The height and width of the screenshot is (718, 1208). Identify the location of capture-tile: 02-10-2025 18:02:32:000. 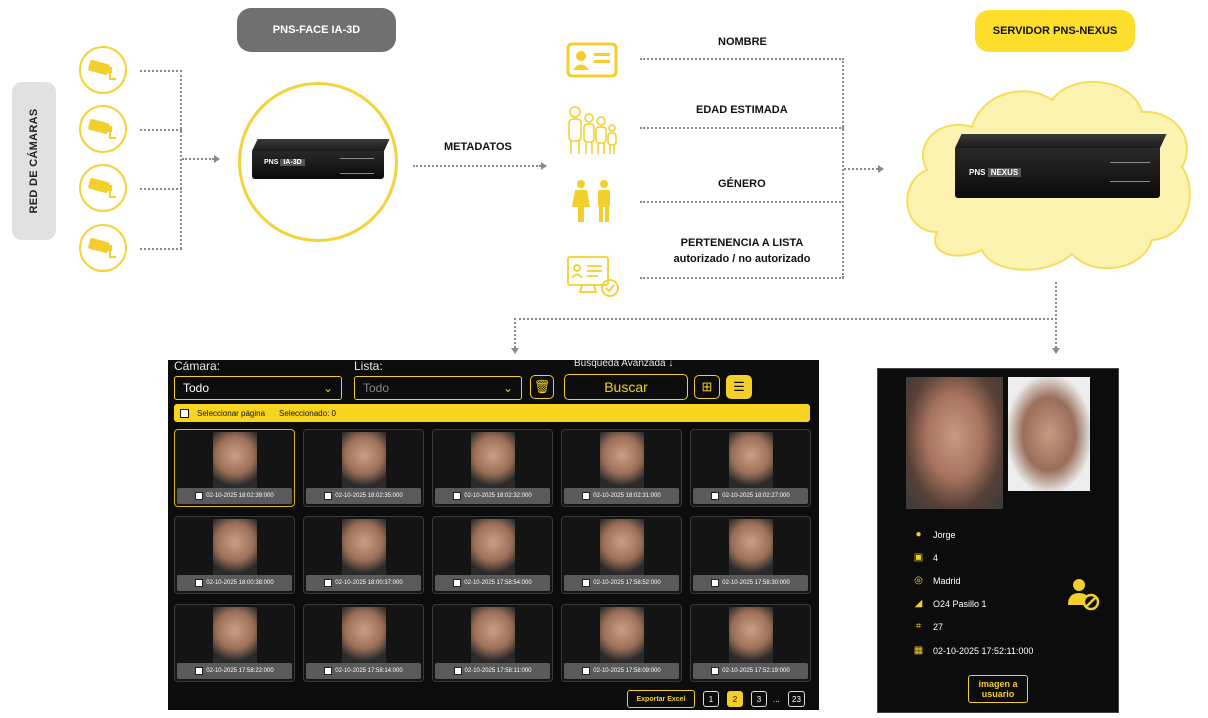
(492, 468).